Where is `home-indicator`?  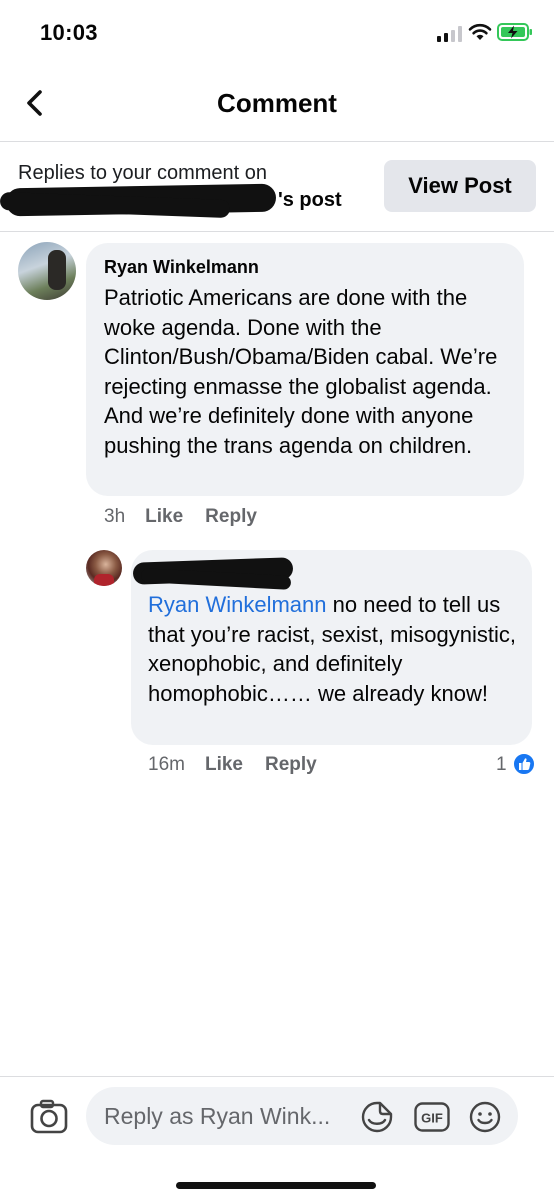
home-indicator is located at coordinates (276, 1185).